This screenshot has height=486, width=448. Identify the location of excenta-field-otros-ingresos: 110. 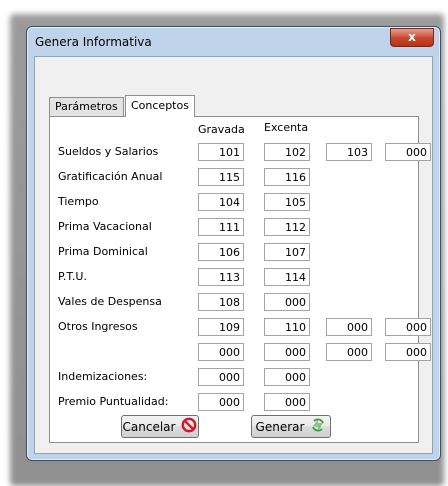
(287, 327).